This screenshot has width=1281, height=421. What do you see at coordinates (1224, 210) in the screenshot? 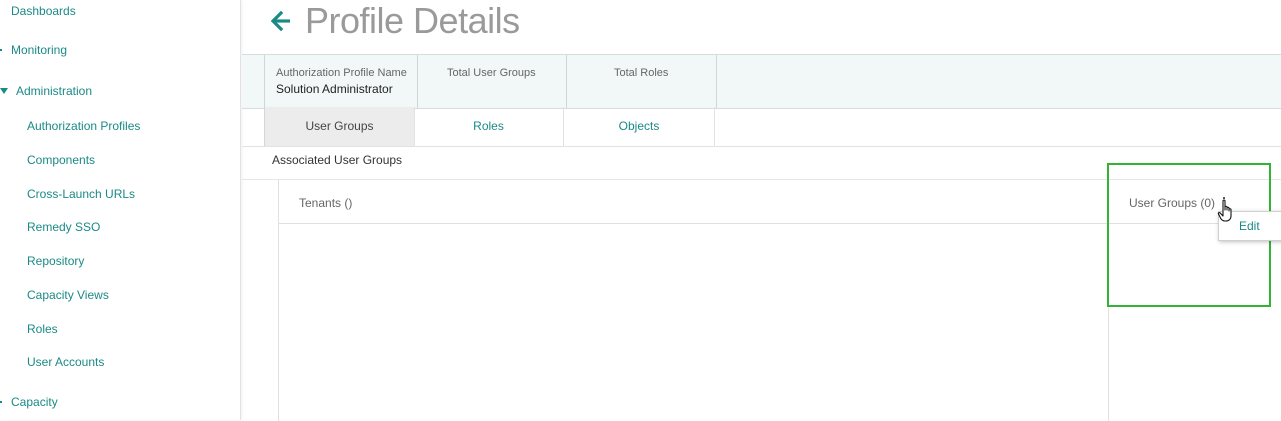
I see `hand-cursor-icon` at bounding box center [1224, 210].